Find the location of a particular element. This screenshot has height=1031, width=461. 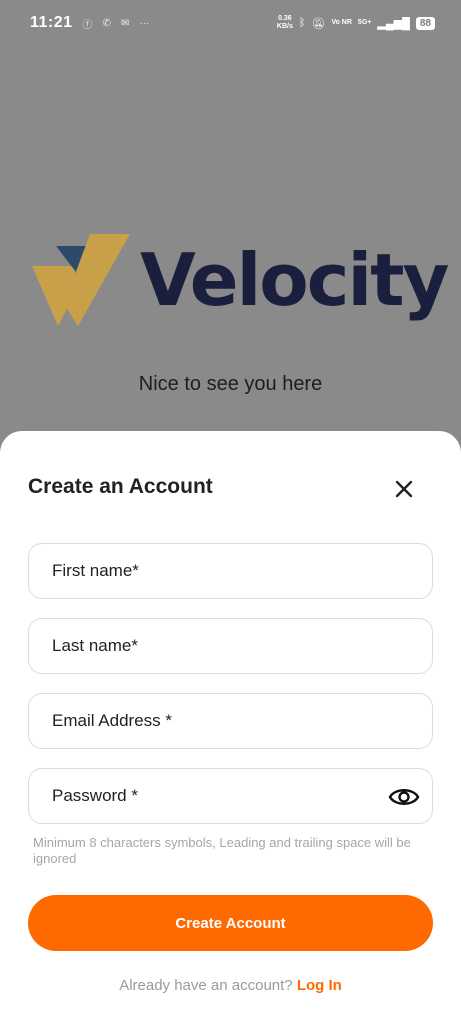

eye-icon is located at coordinates (404, 797).